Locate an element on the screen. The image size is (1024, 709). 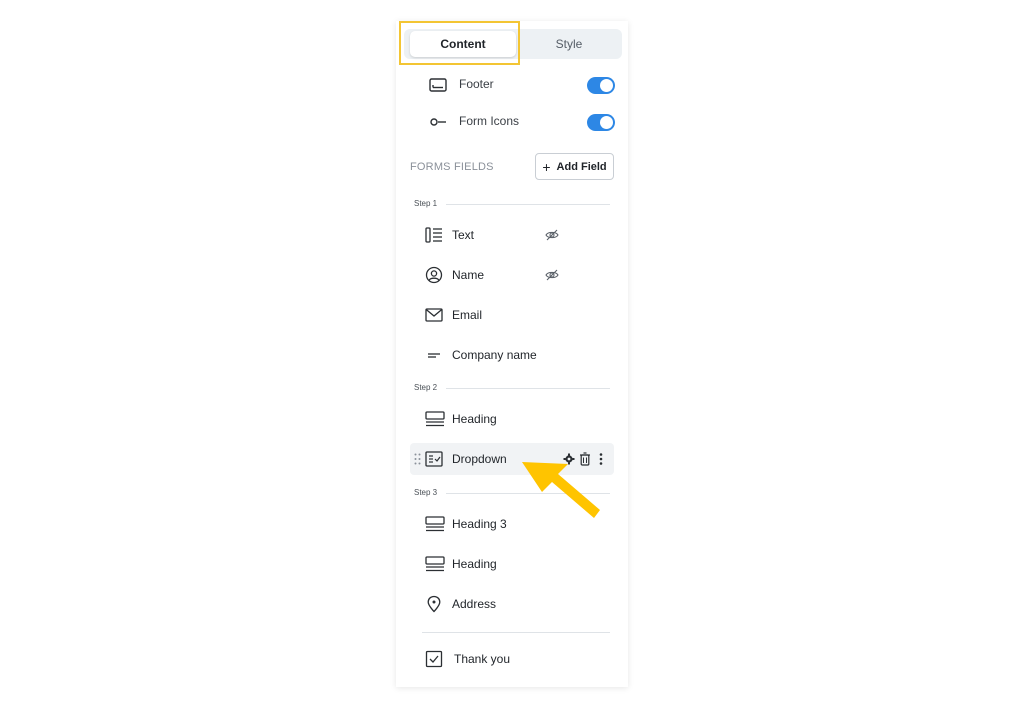
field-label: Name is located at coordinates (468, 275).